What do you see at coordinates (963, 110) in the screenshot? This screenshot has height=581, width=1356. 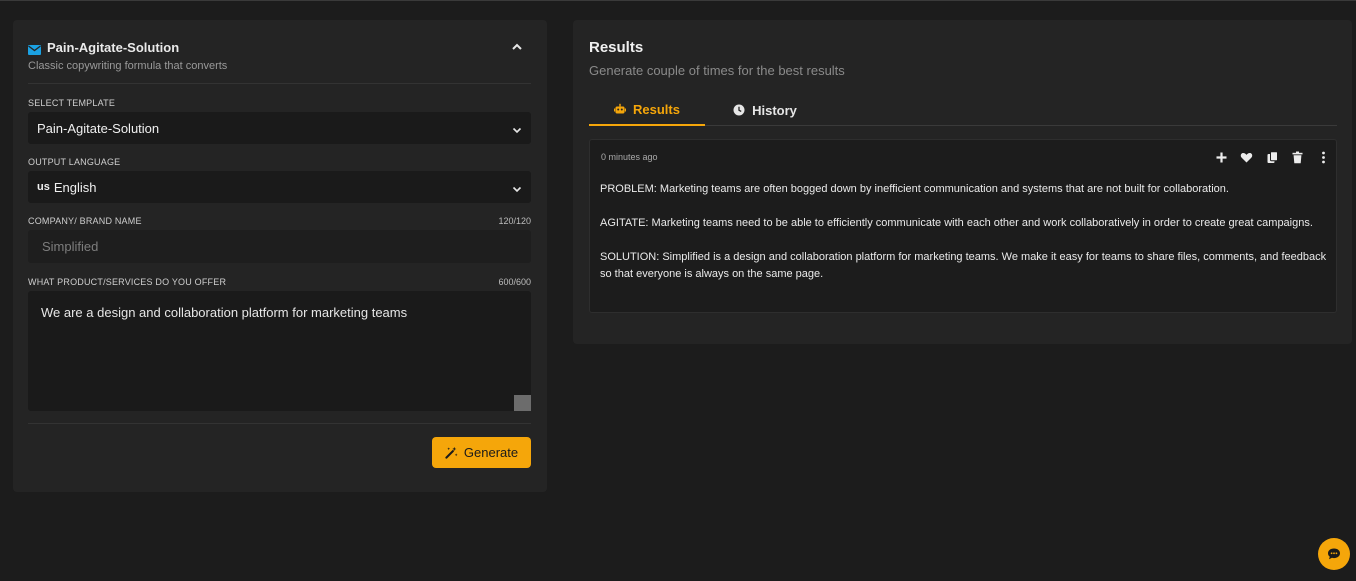 I see `results-tabs: Results History` at bounding box center [963, 110].